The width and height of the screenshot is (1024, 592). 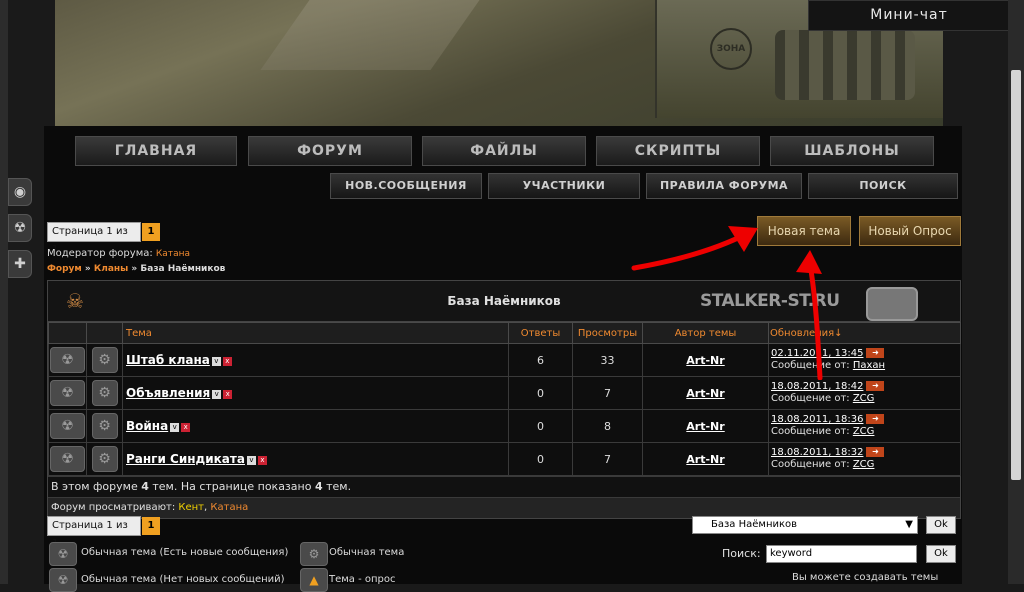 What do you see at coordinates (883, 186) in the screenshot?
I see `nav-search: ПОИСК` at bounding box center [883, 186].